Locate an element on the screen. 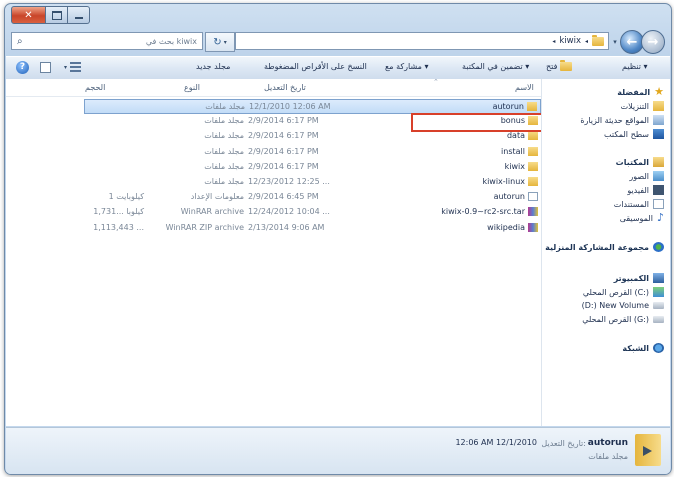 This screenshot has width=674, height=477. desktop-icon is located at coordinates (658, 134).